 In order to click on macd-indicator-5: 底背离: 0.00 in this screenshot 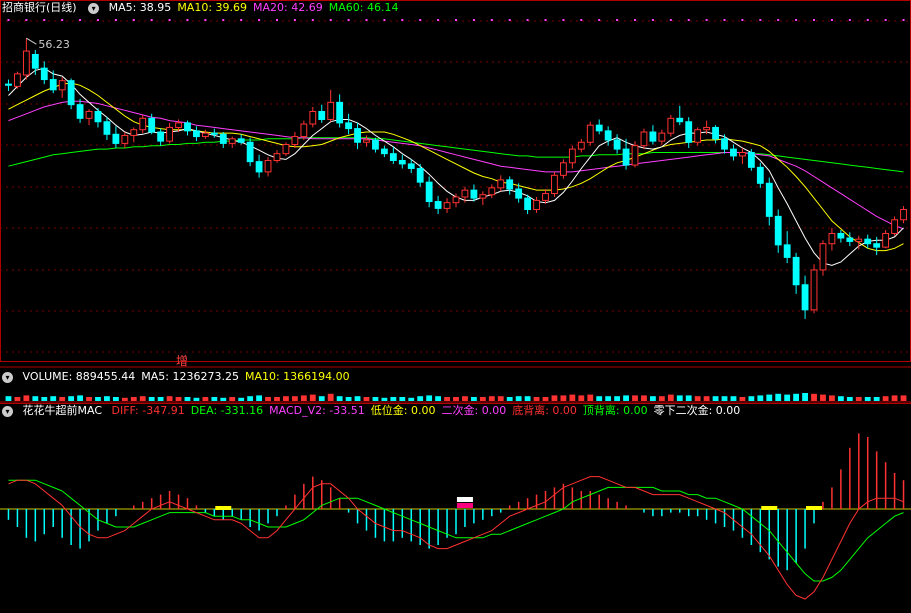, I will do `click(544, 410)`.